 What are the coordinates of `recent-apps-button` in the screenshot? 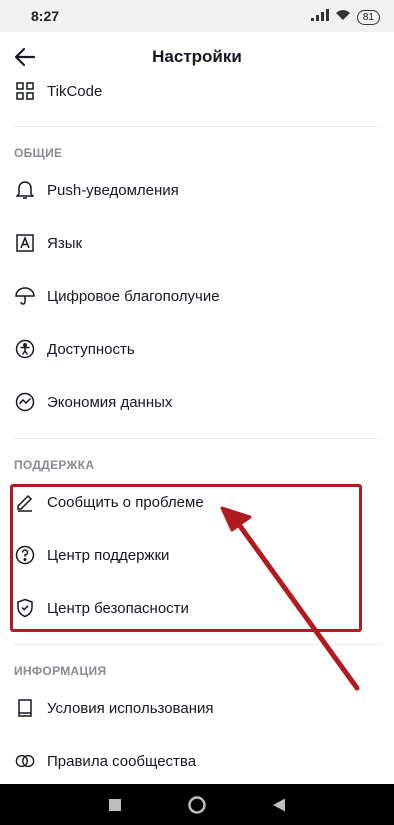 It's located at (115, 805).